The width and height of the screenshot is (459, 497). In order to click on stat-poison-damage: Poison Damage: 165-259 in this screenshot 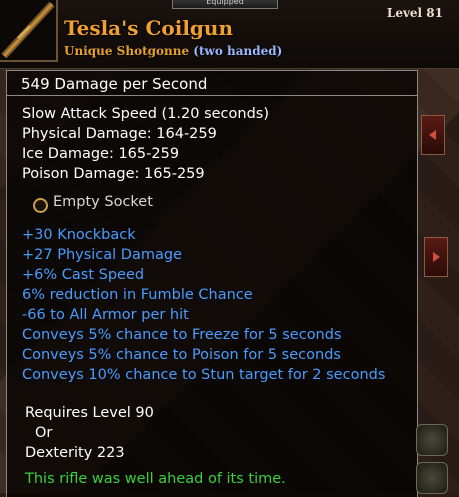, I will do `click(113, 174)`.